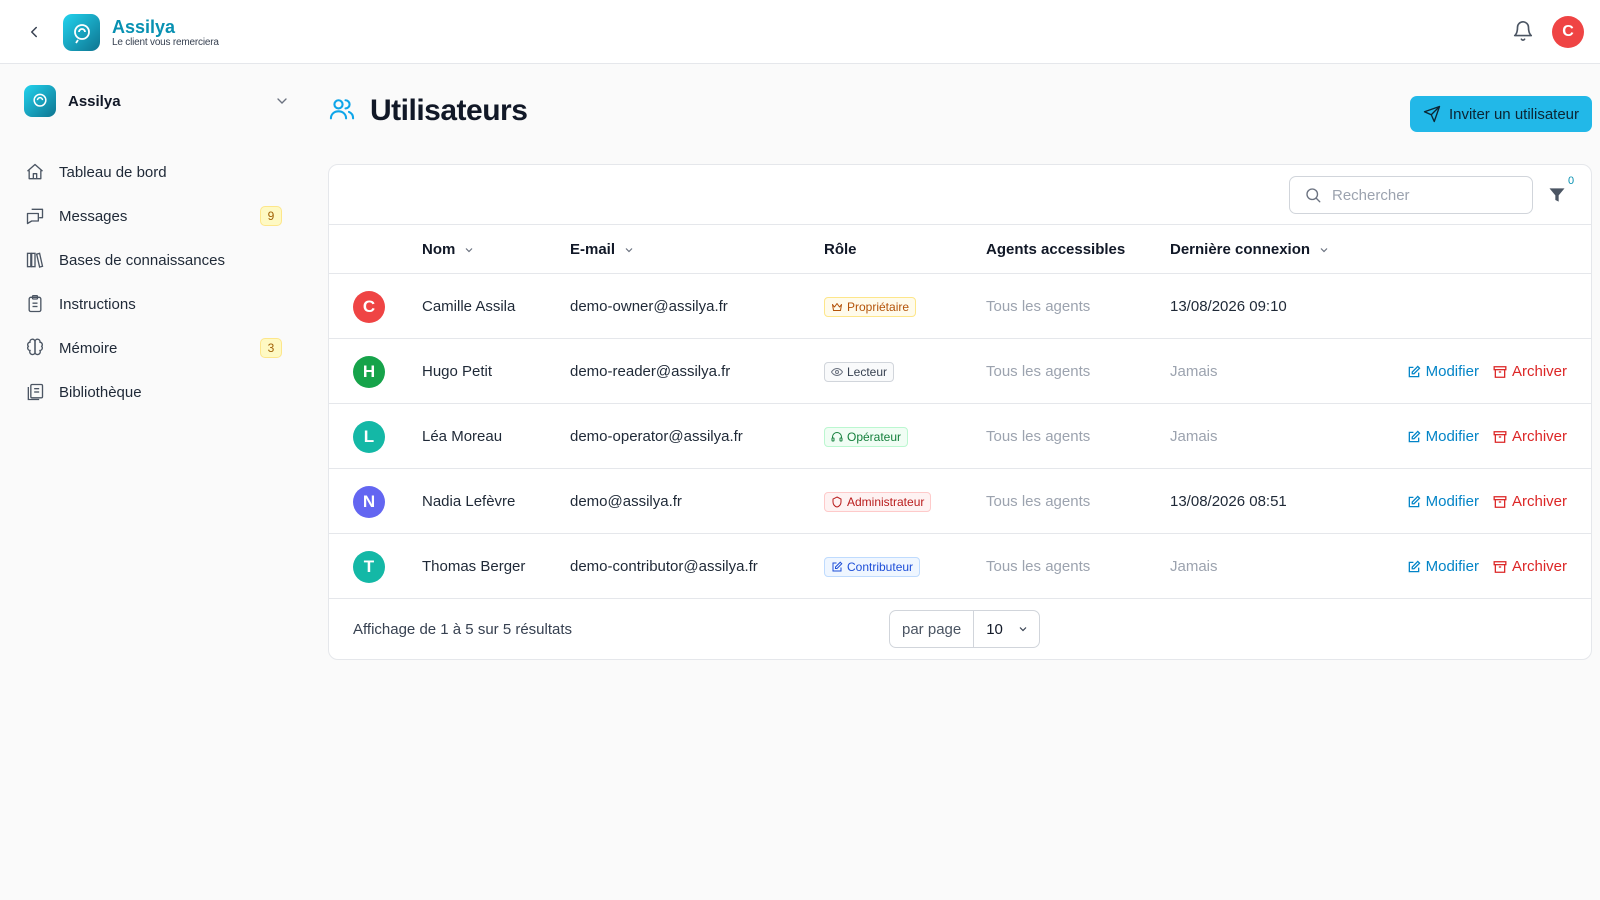 This screenshot has width=1600, height=900. What do you see at coordinates (88, 348) in the screenshot?
I see `sidebar-item-label: Mémoire` at bounding box center [88, 348].